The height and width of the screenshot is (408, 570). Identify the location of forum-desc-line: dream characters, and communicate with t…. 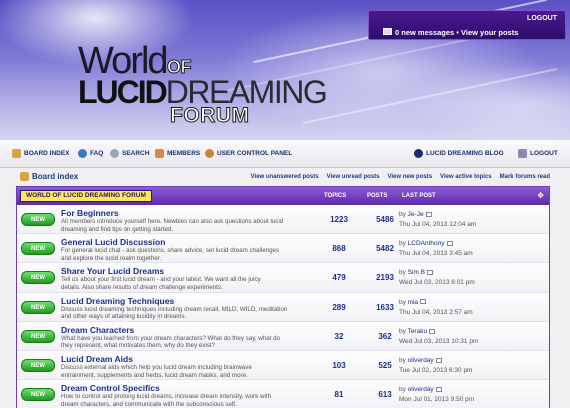
(149, 404).